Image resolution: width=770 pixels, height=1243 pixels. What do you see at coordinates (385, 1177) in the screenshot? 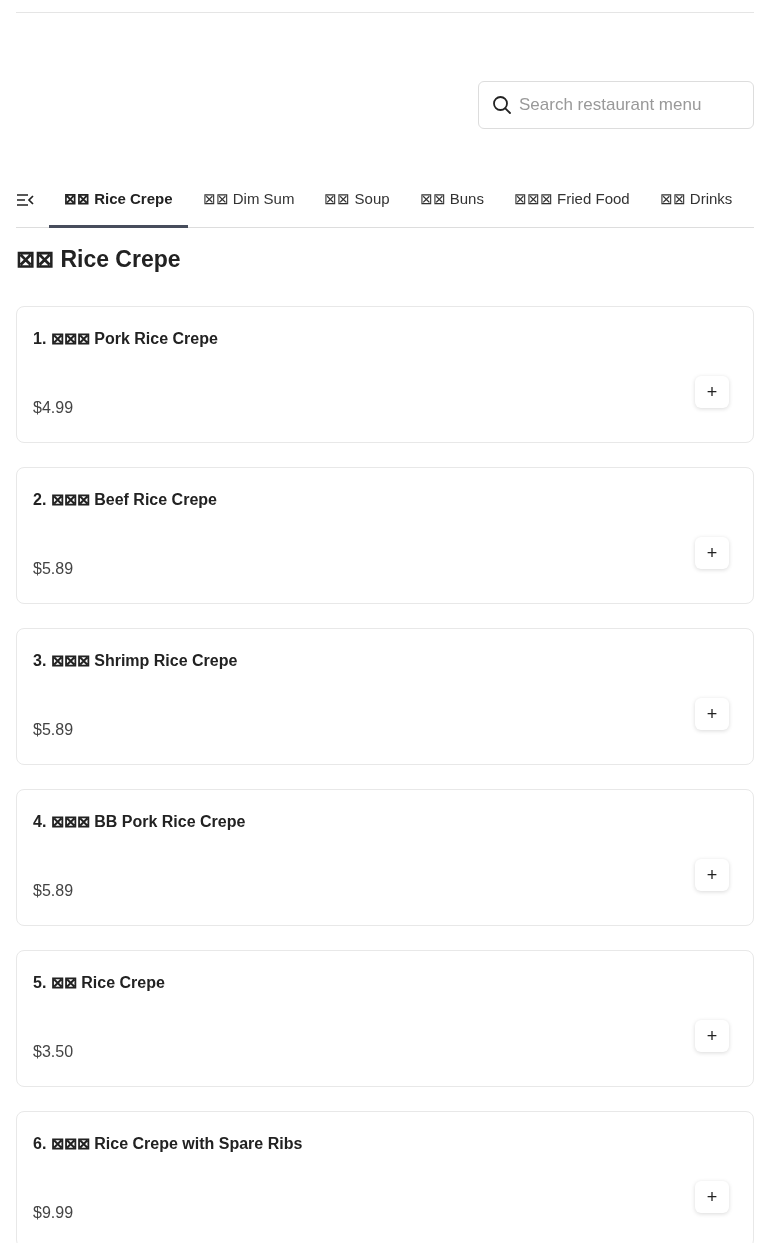
I see `menu-item-card: 6. ⊠⊠⊠ Rice Crepe with Spare Ribs $9.99 +` at bounding box center [385, 1177].